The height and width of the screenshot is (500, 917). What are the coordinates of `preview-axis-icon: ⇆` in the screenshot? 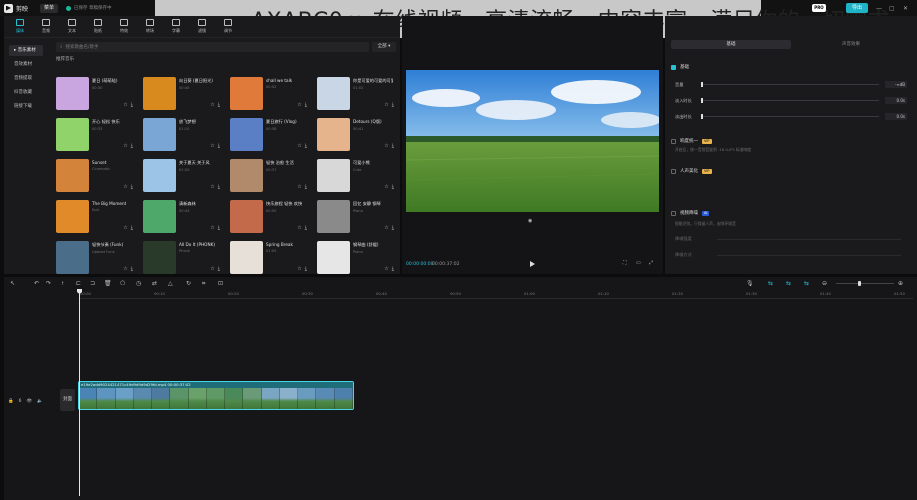 It's located at (806, 283).